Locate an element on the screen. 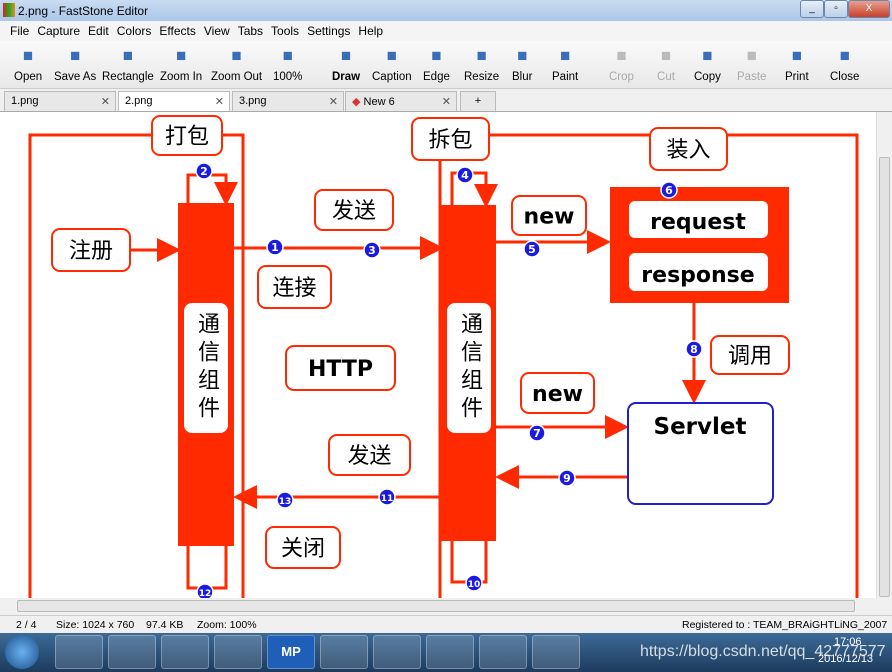 Image resolution: width=892 pixels, height=672 pixels. menu-edit: Edit is located at coordinates (98, 31).